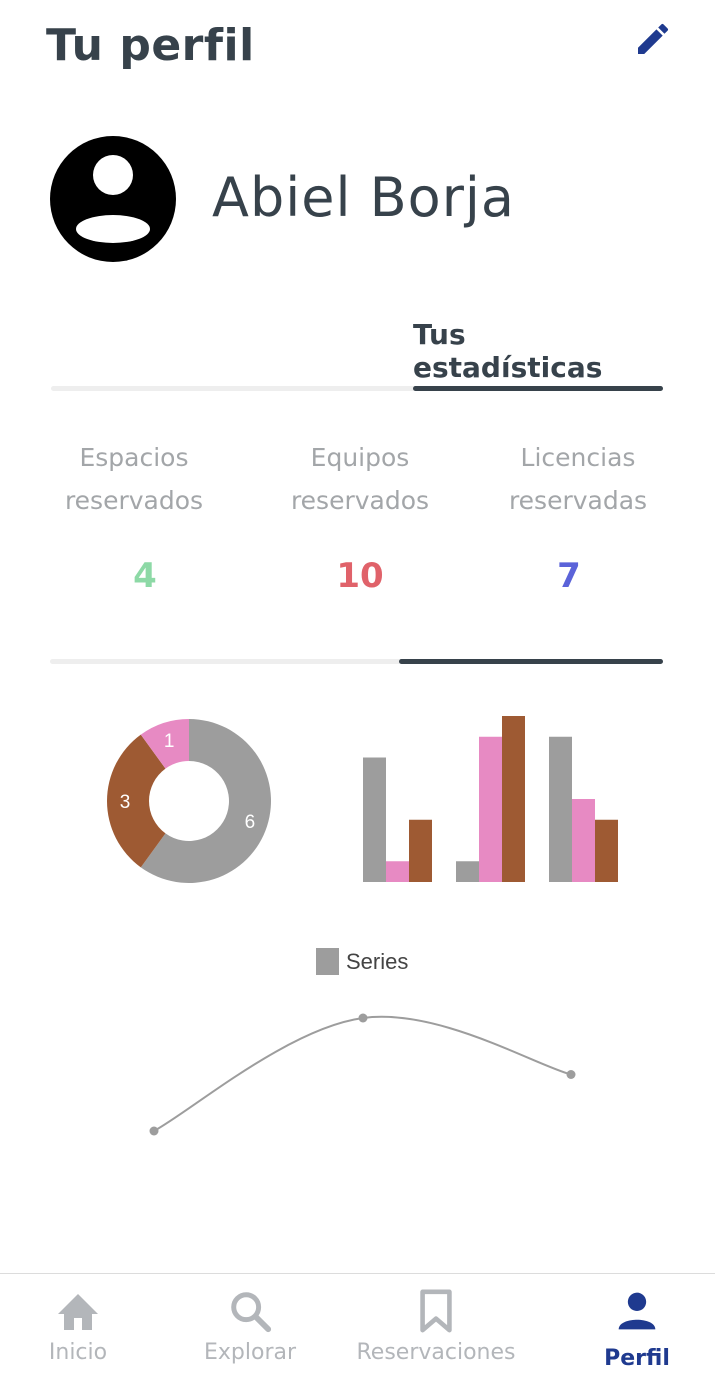 The image size is (715, 1375). I want to click on account-circle-icon, so click(113, 199).